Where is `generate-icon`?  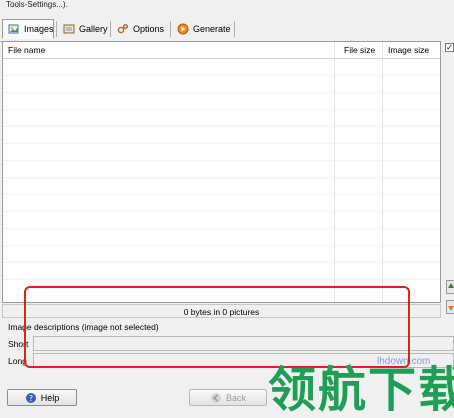 generate-icon is located at coordinates (183, 29).